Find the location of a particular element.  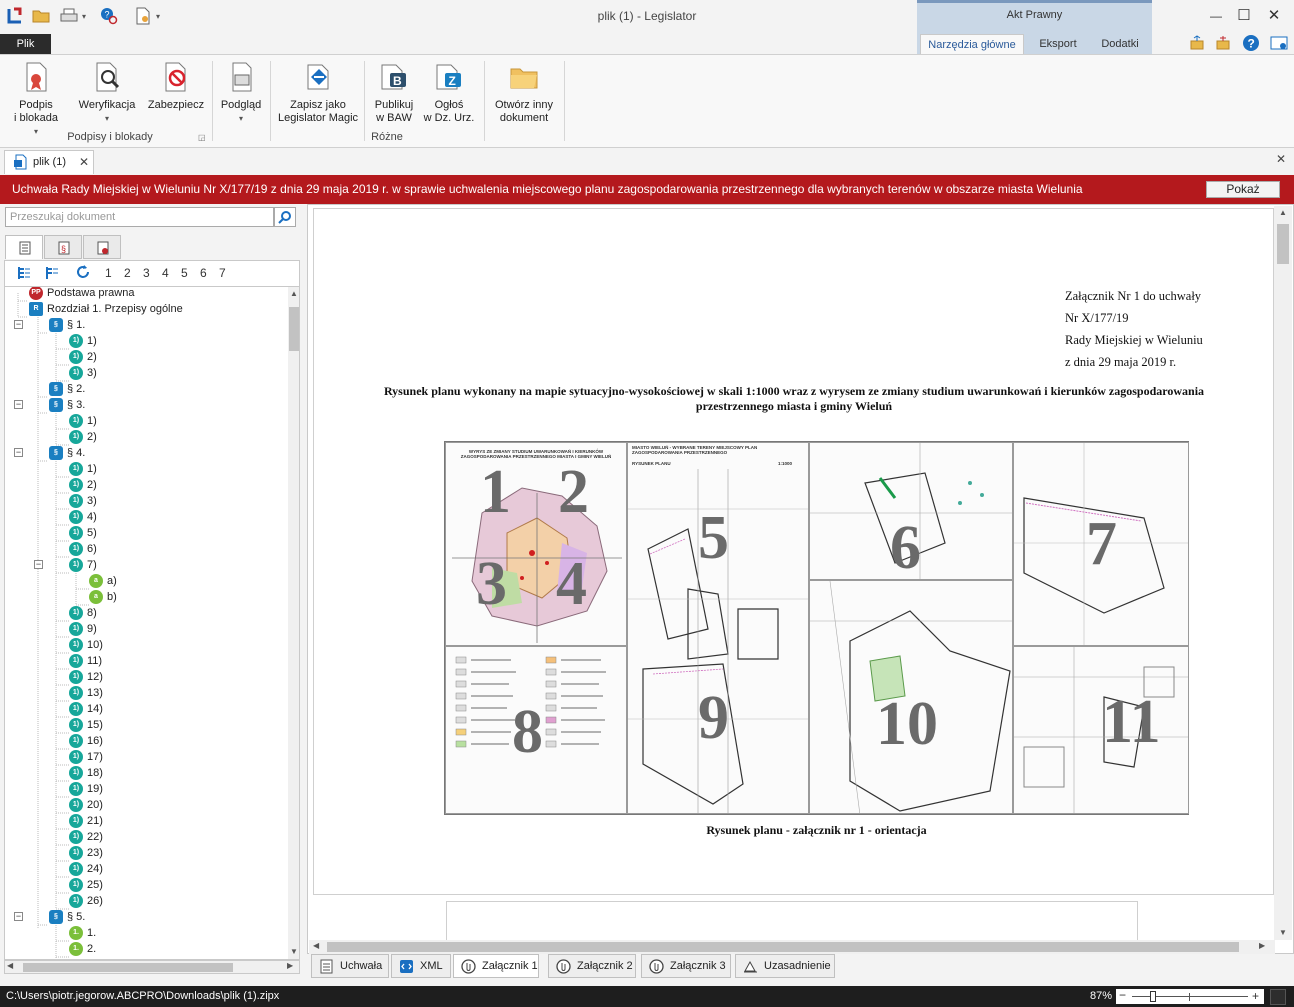

next-page is located at coordinates (792, 921).